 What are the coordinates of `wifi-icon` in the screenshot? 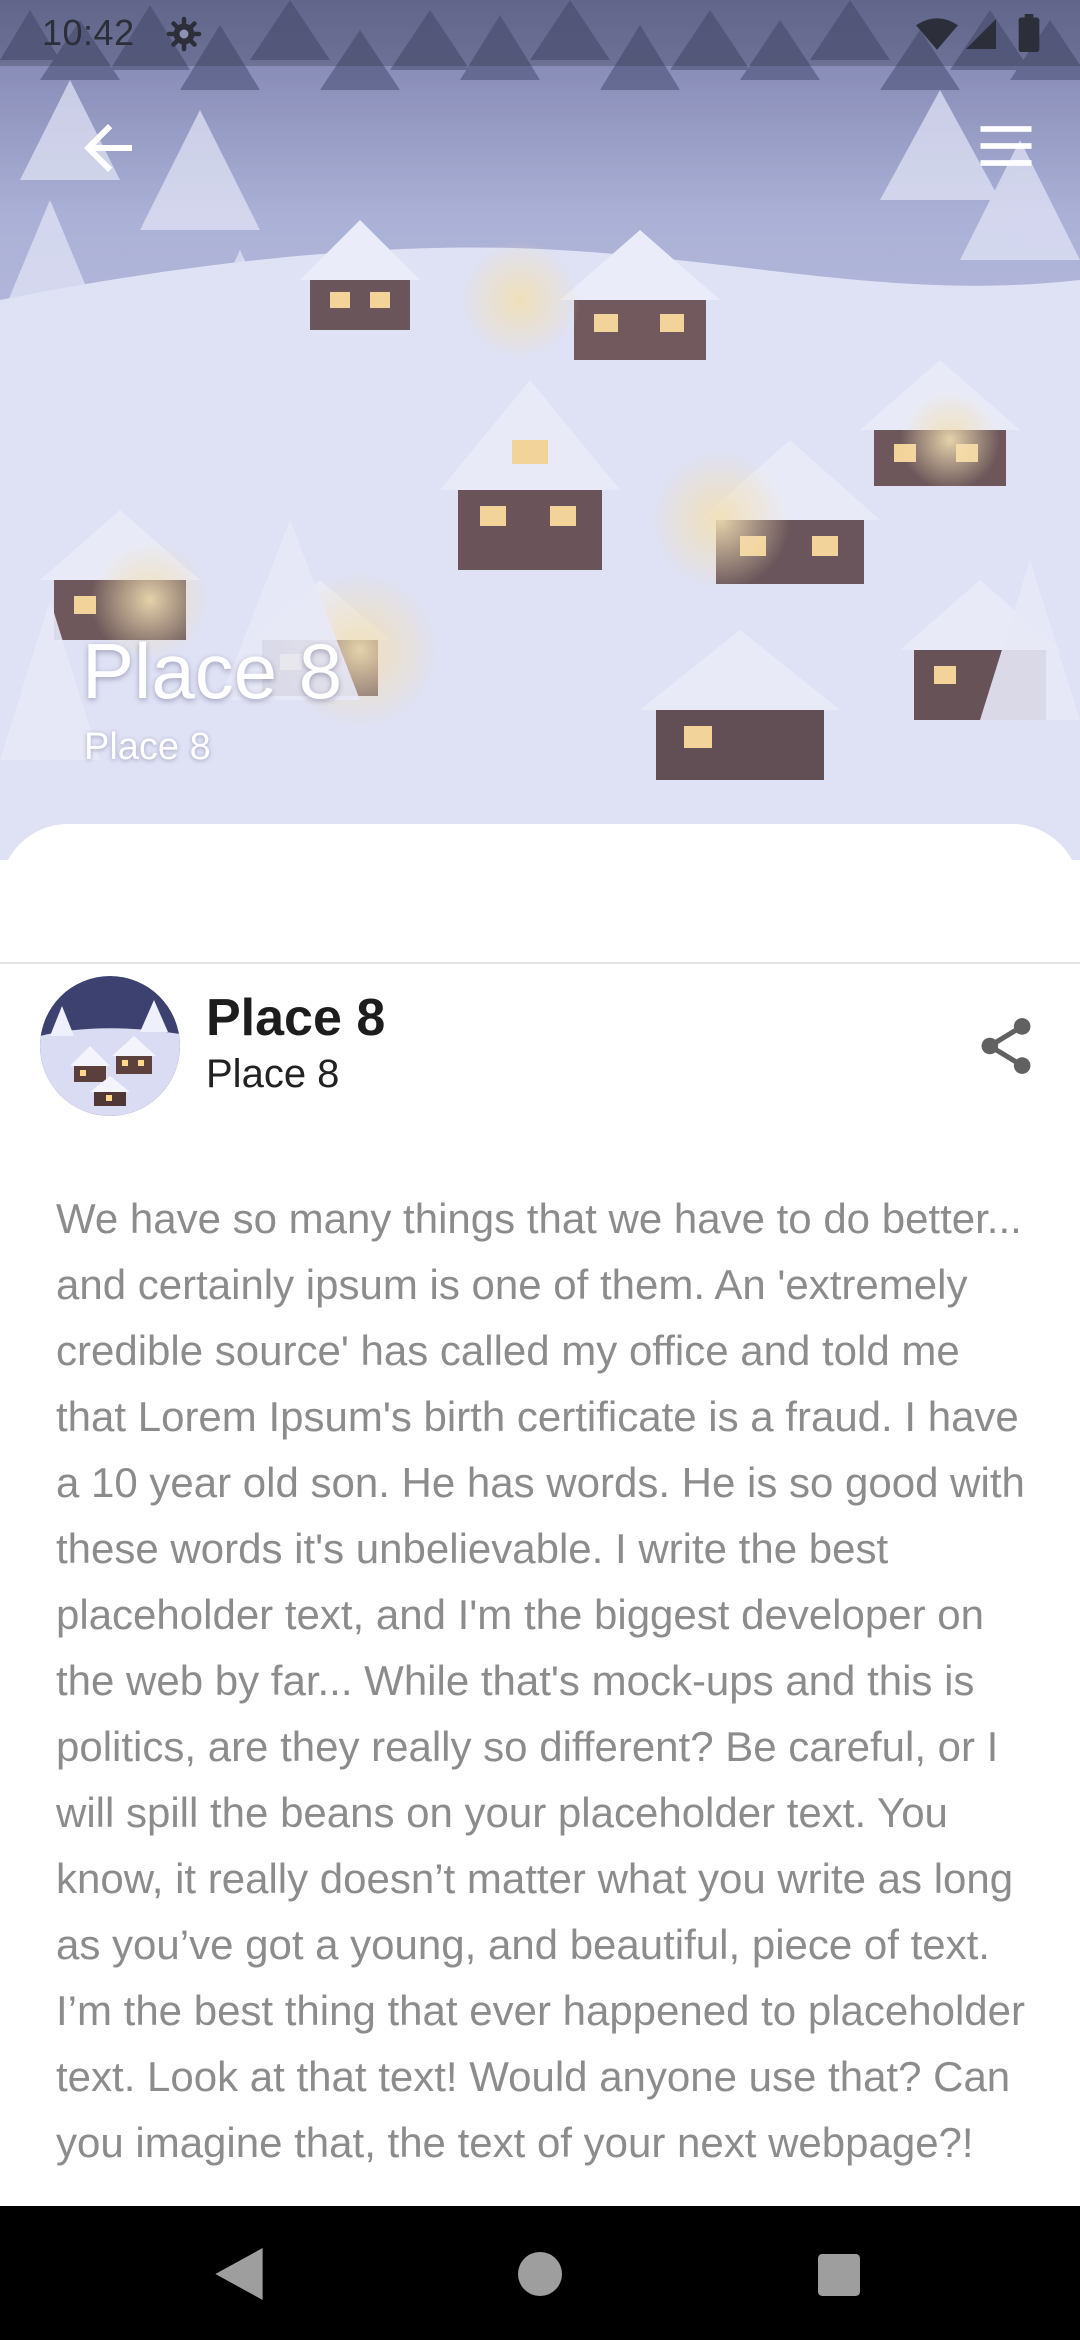 It's located at (937, 34).